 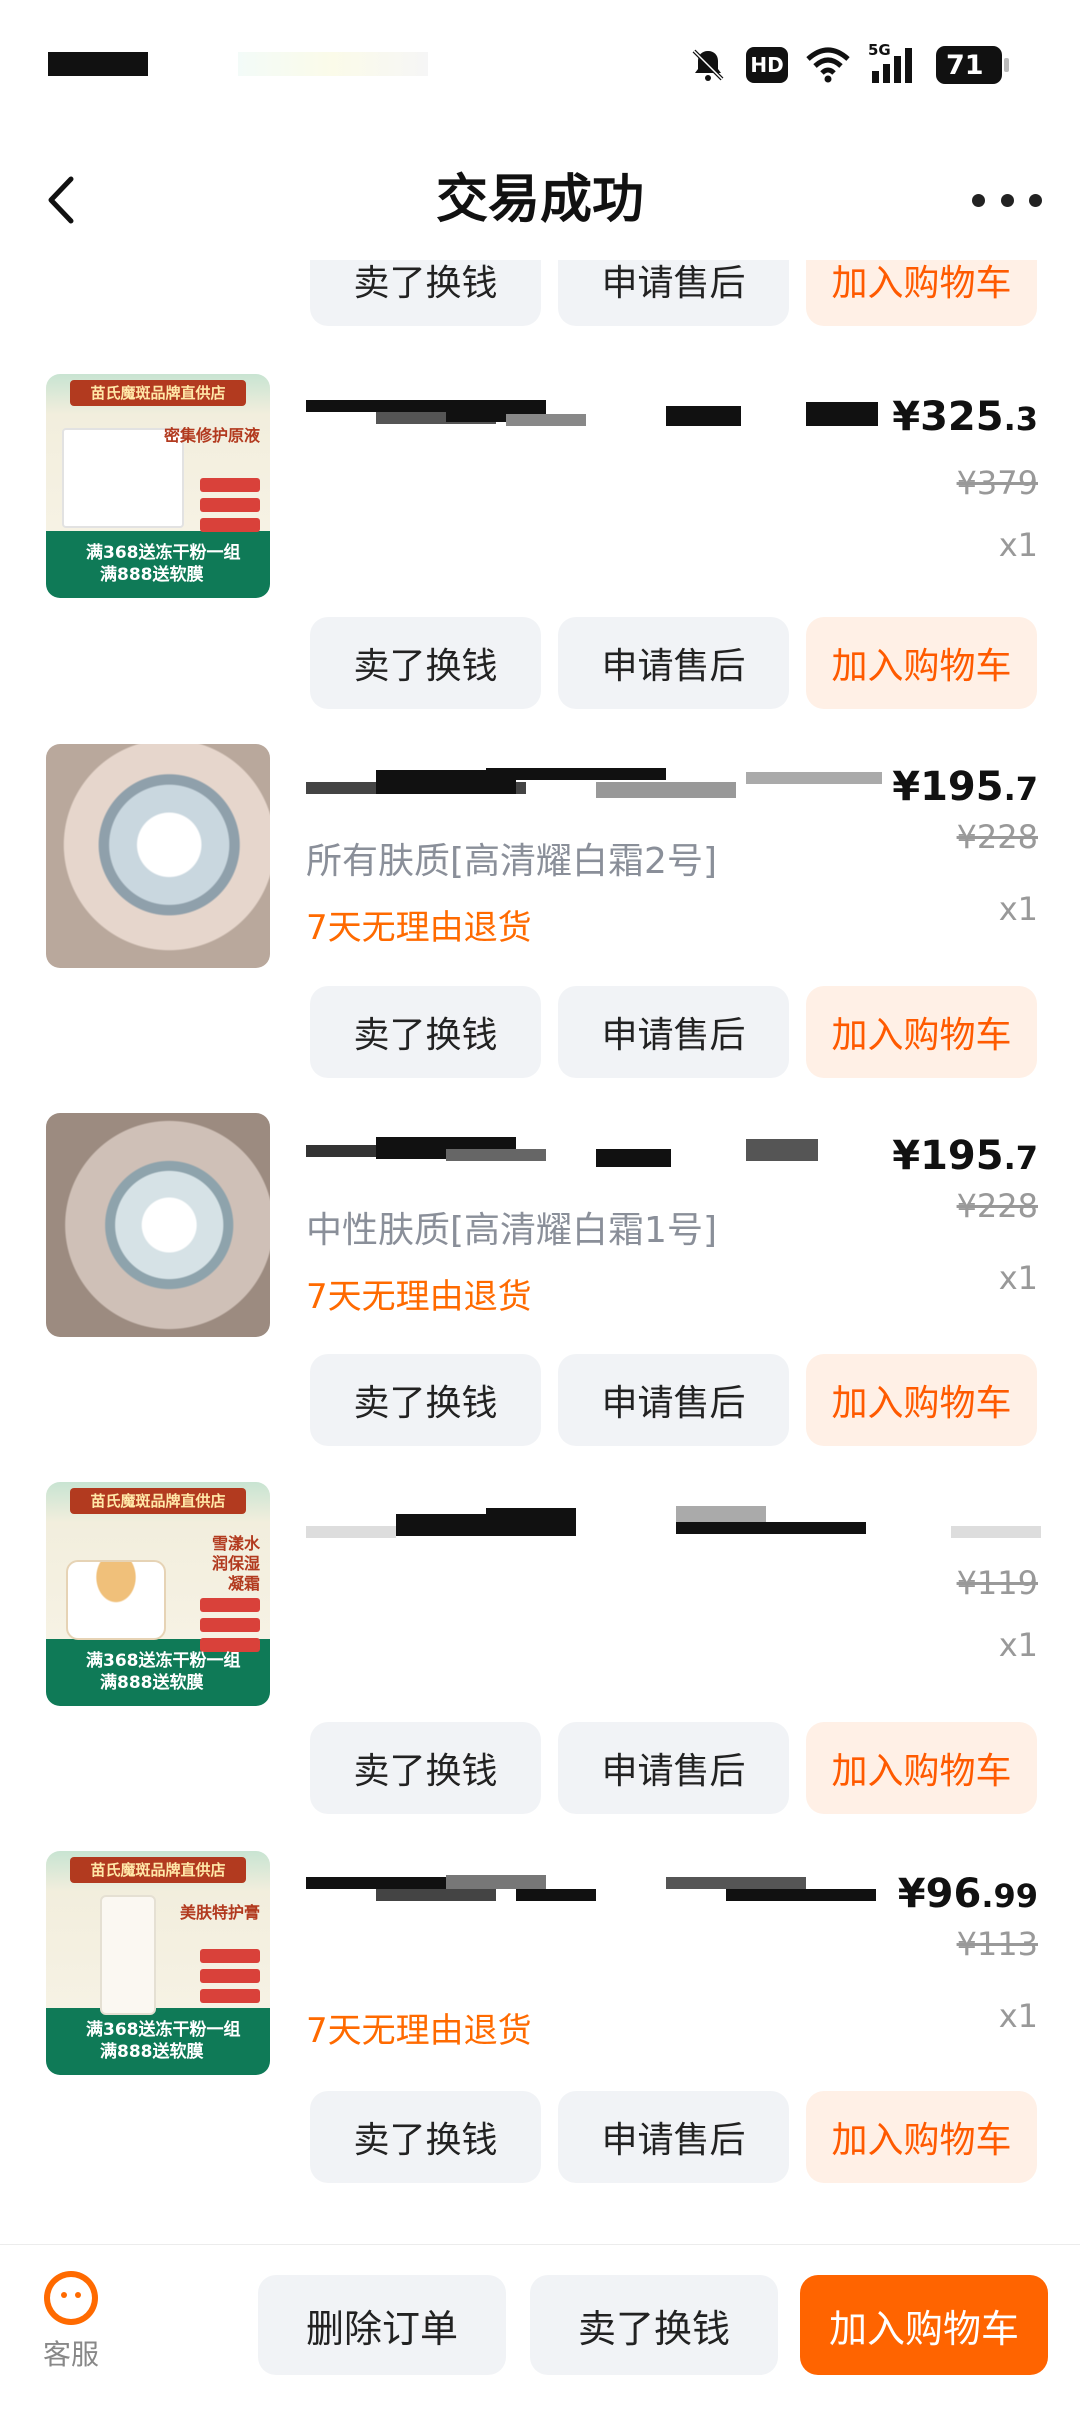 I want to click on customer-service-label: 客服, so click(x=70, y=2354).